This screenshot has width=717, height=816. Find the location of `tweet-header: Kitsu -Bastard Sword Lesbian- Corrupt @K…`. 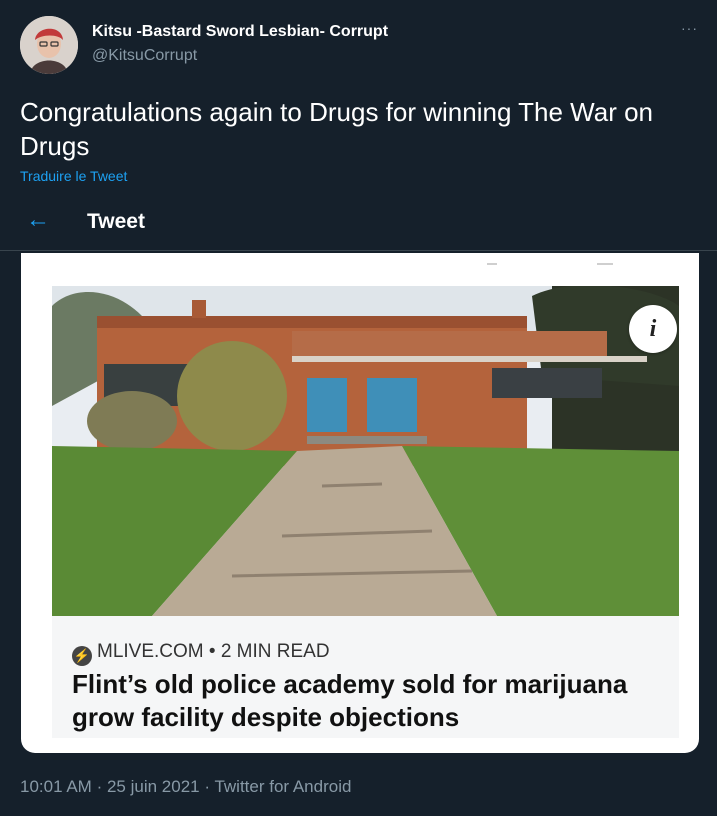

tweet-header: Kitsu -Bastard Sword Lesbian- Corrupt @K… is located at coordinates (360, 45).